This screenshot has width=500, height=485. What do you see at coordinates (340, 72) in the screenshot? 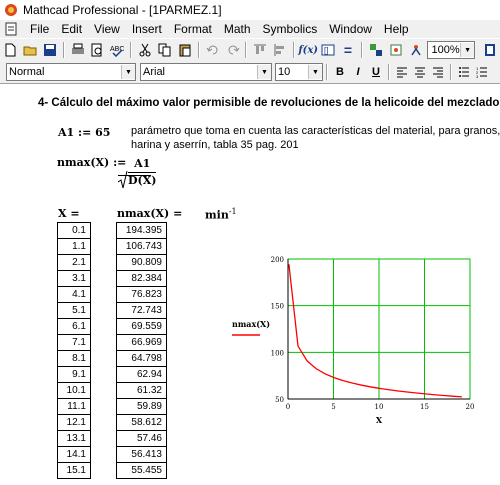
I see `bold-button: B` at bounding box center [340, 72].